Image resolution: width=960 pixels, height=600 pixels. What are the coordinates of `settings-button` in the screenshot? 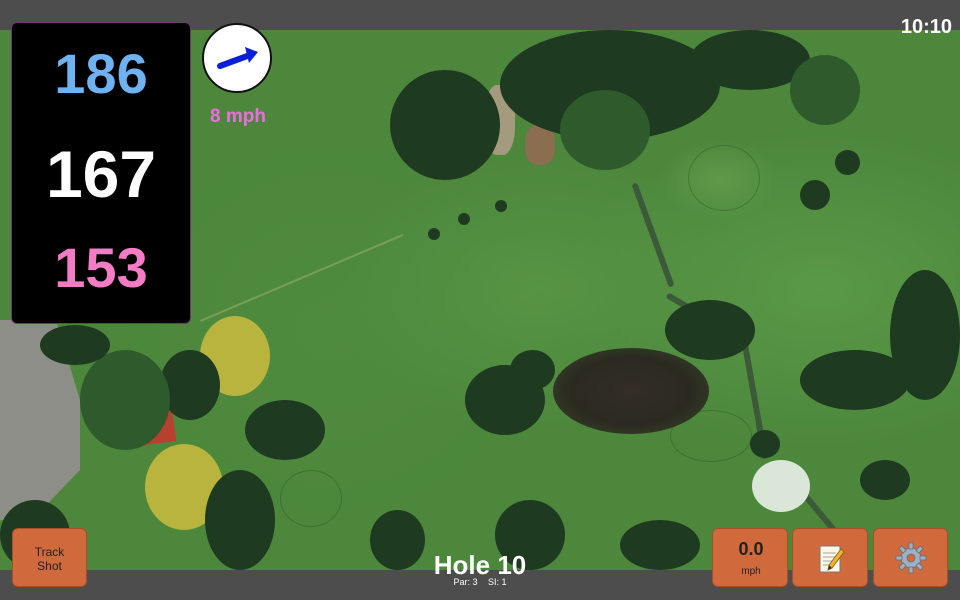 It's located at (910, 557).